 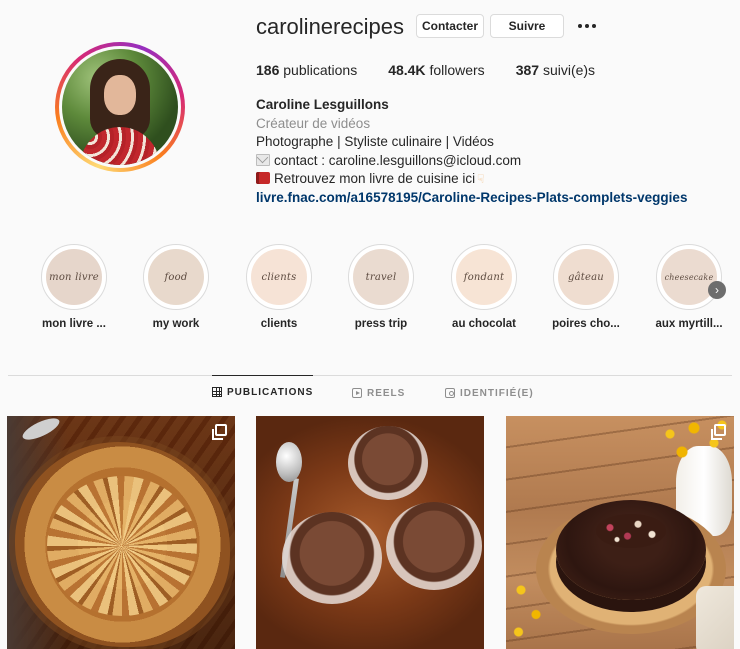 I want to click on avatar-frame, so click(x=120, y=107).